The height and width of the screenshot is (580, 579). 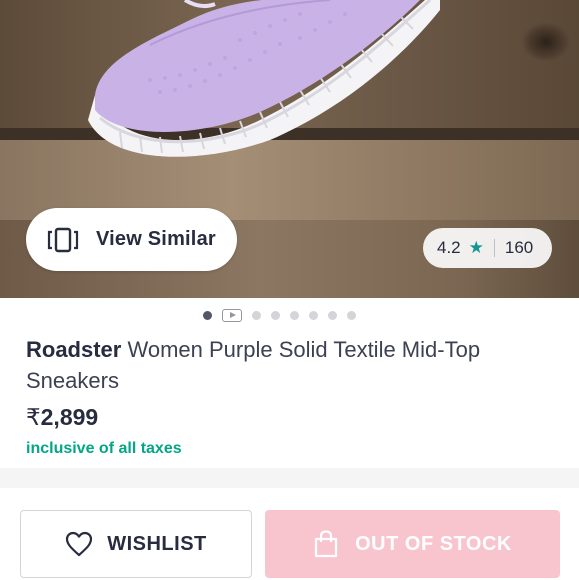 I want to click on wishlist-label: WISHLIST, so click(x=157, y=543).